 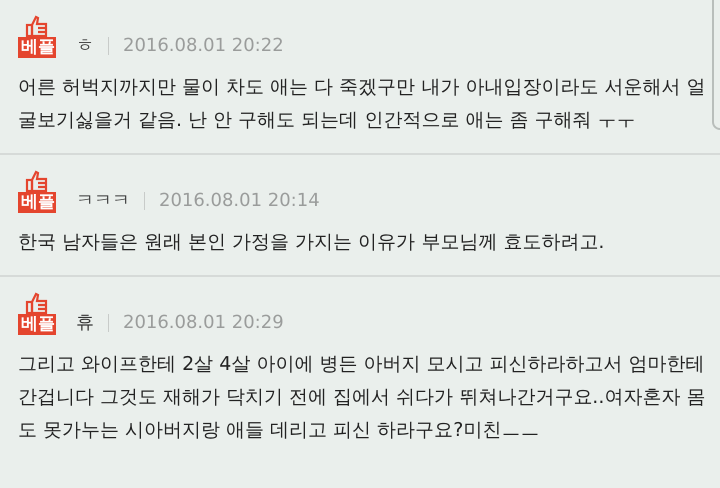 I want to click on comment-date: 2016.08.01 20:14, so click(x=239, y=201).